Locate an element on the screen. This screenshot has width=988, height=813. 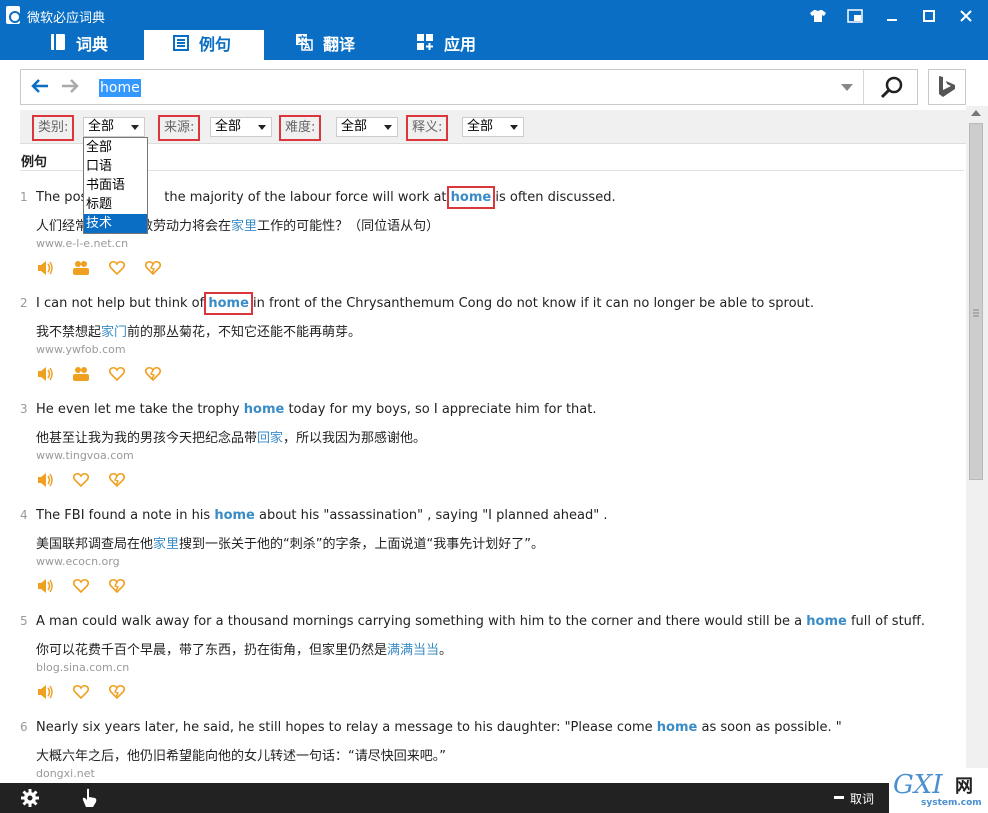
example-en-text: is often discussed. is located at coordinates (553, 197).